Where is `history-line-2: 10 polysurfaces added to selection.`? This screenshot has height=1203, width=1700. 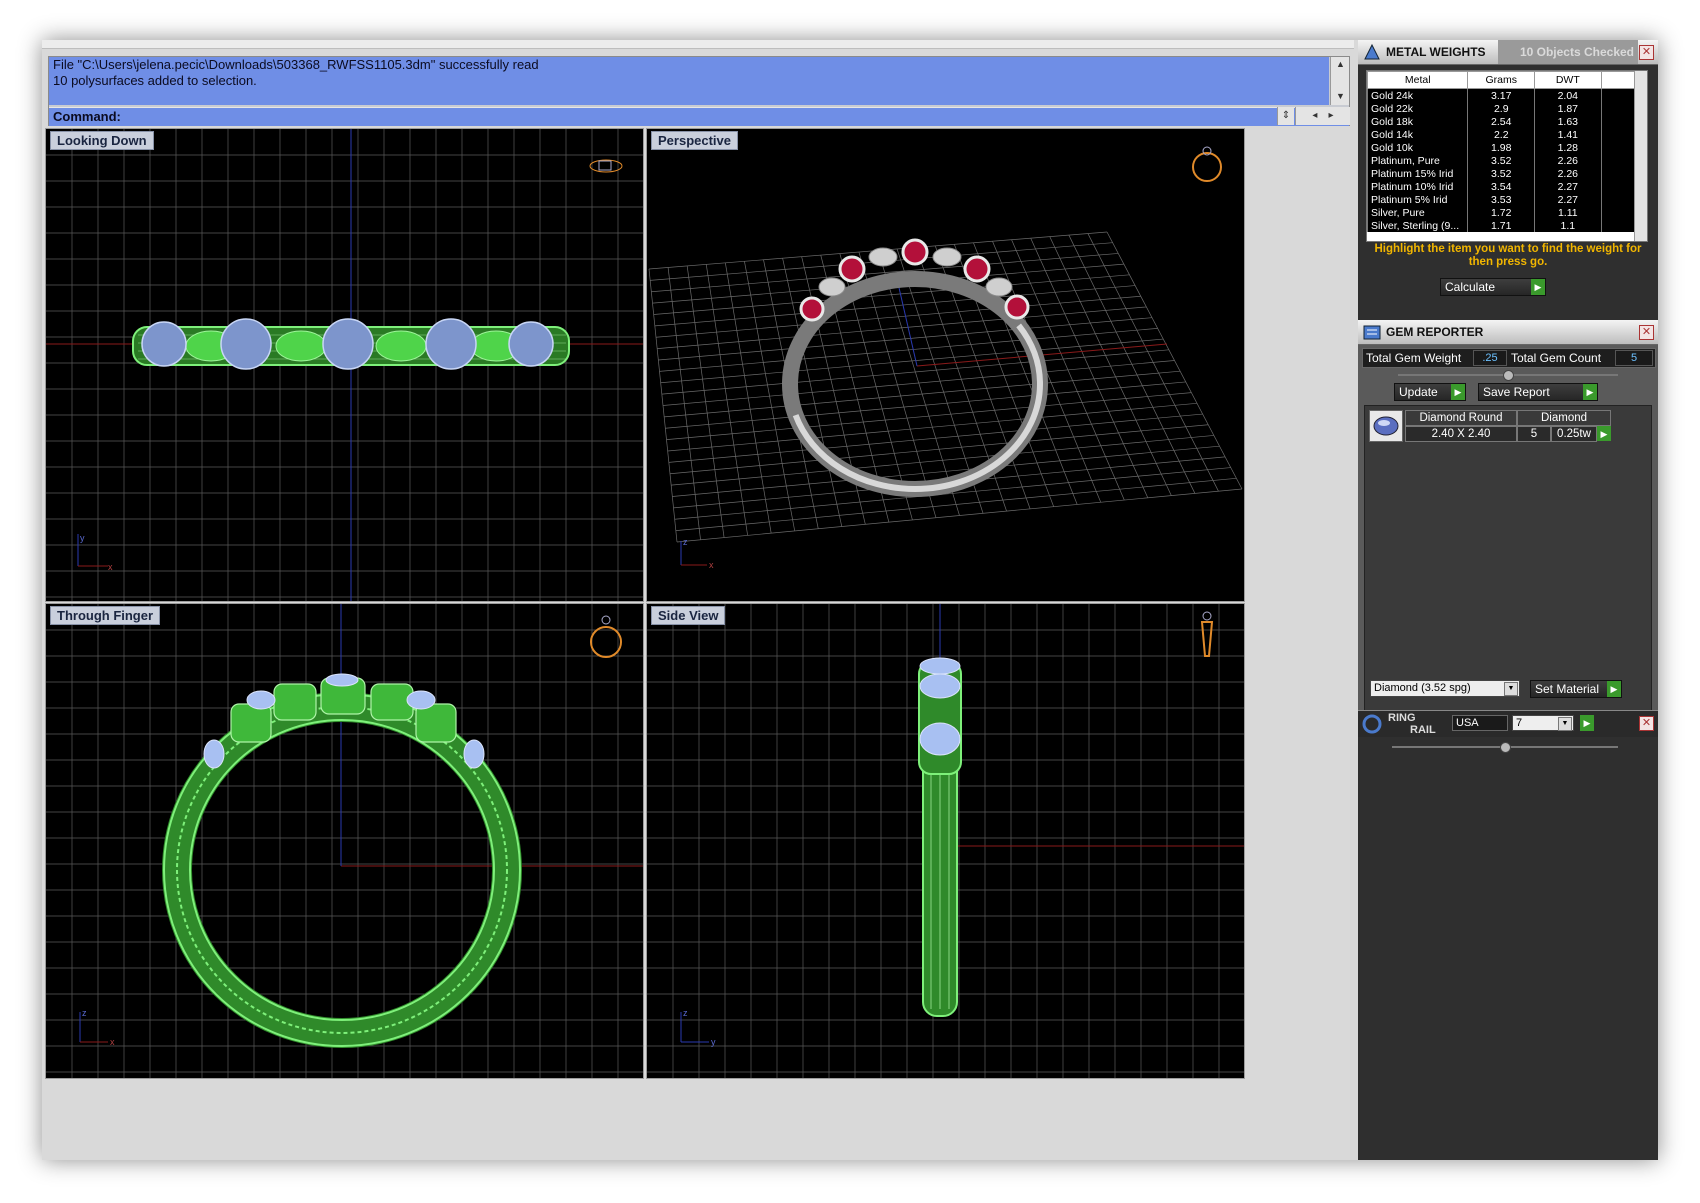
history-line-2: 10 polysurfaces added to selection. is located at coordinates (155, 80).